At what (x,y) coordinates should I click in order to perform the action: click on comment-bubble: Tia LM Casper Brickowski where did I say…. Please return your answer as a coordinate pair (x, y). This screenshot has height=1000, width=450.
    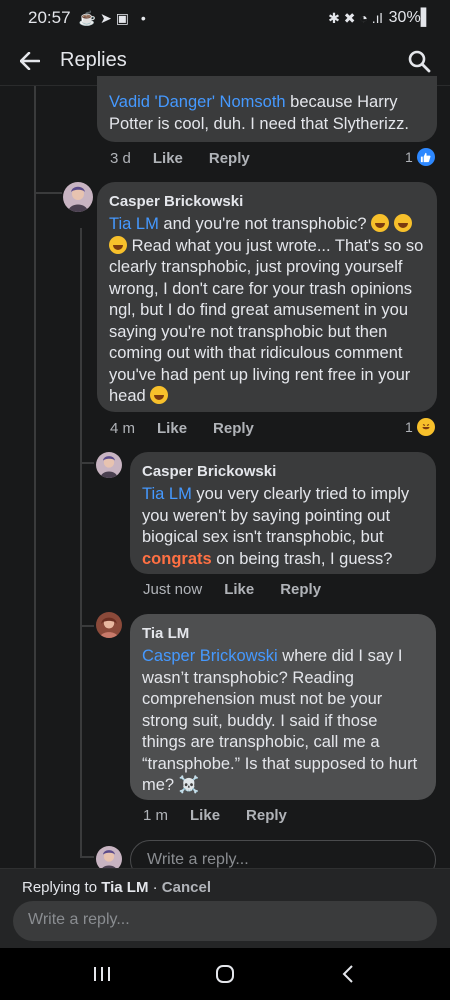
    Looking at the image, I should click on (283, 707).